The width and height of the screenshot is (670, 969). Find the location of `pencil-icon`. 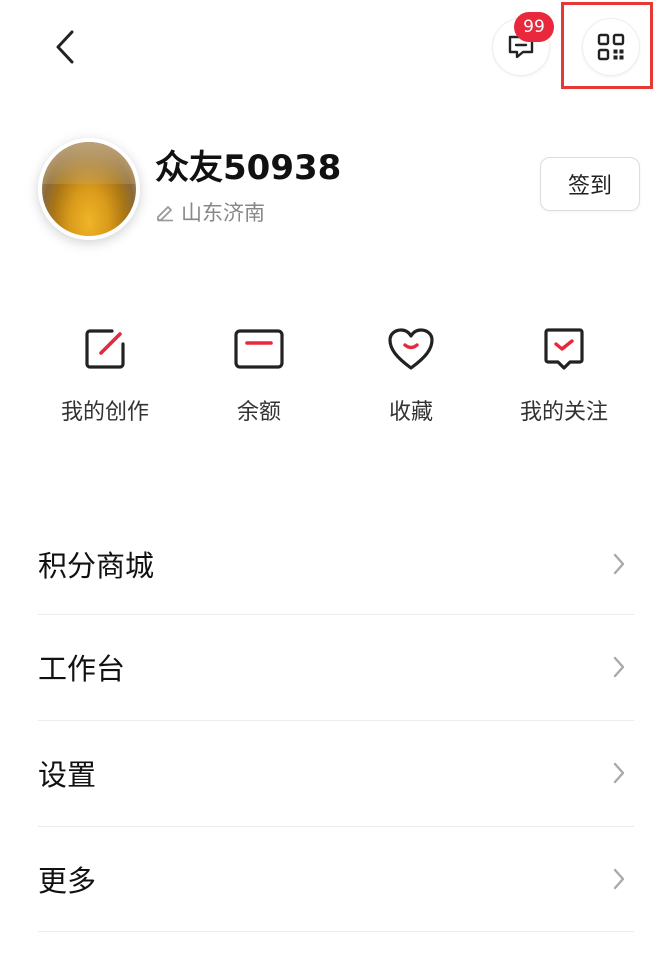

pencil-icon is located at coordinates (165, 214).